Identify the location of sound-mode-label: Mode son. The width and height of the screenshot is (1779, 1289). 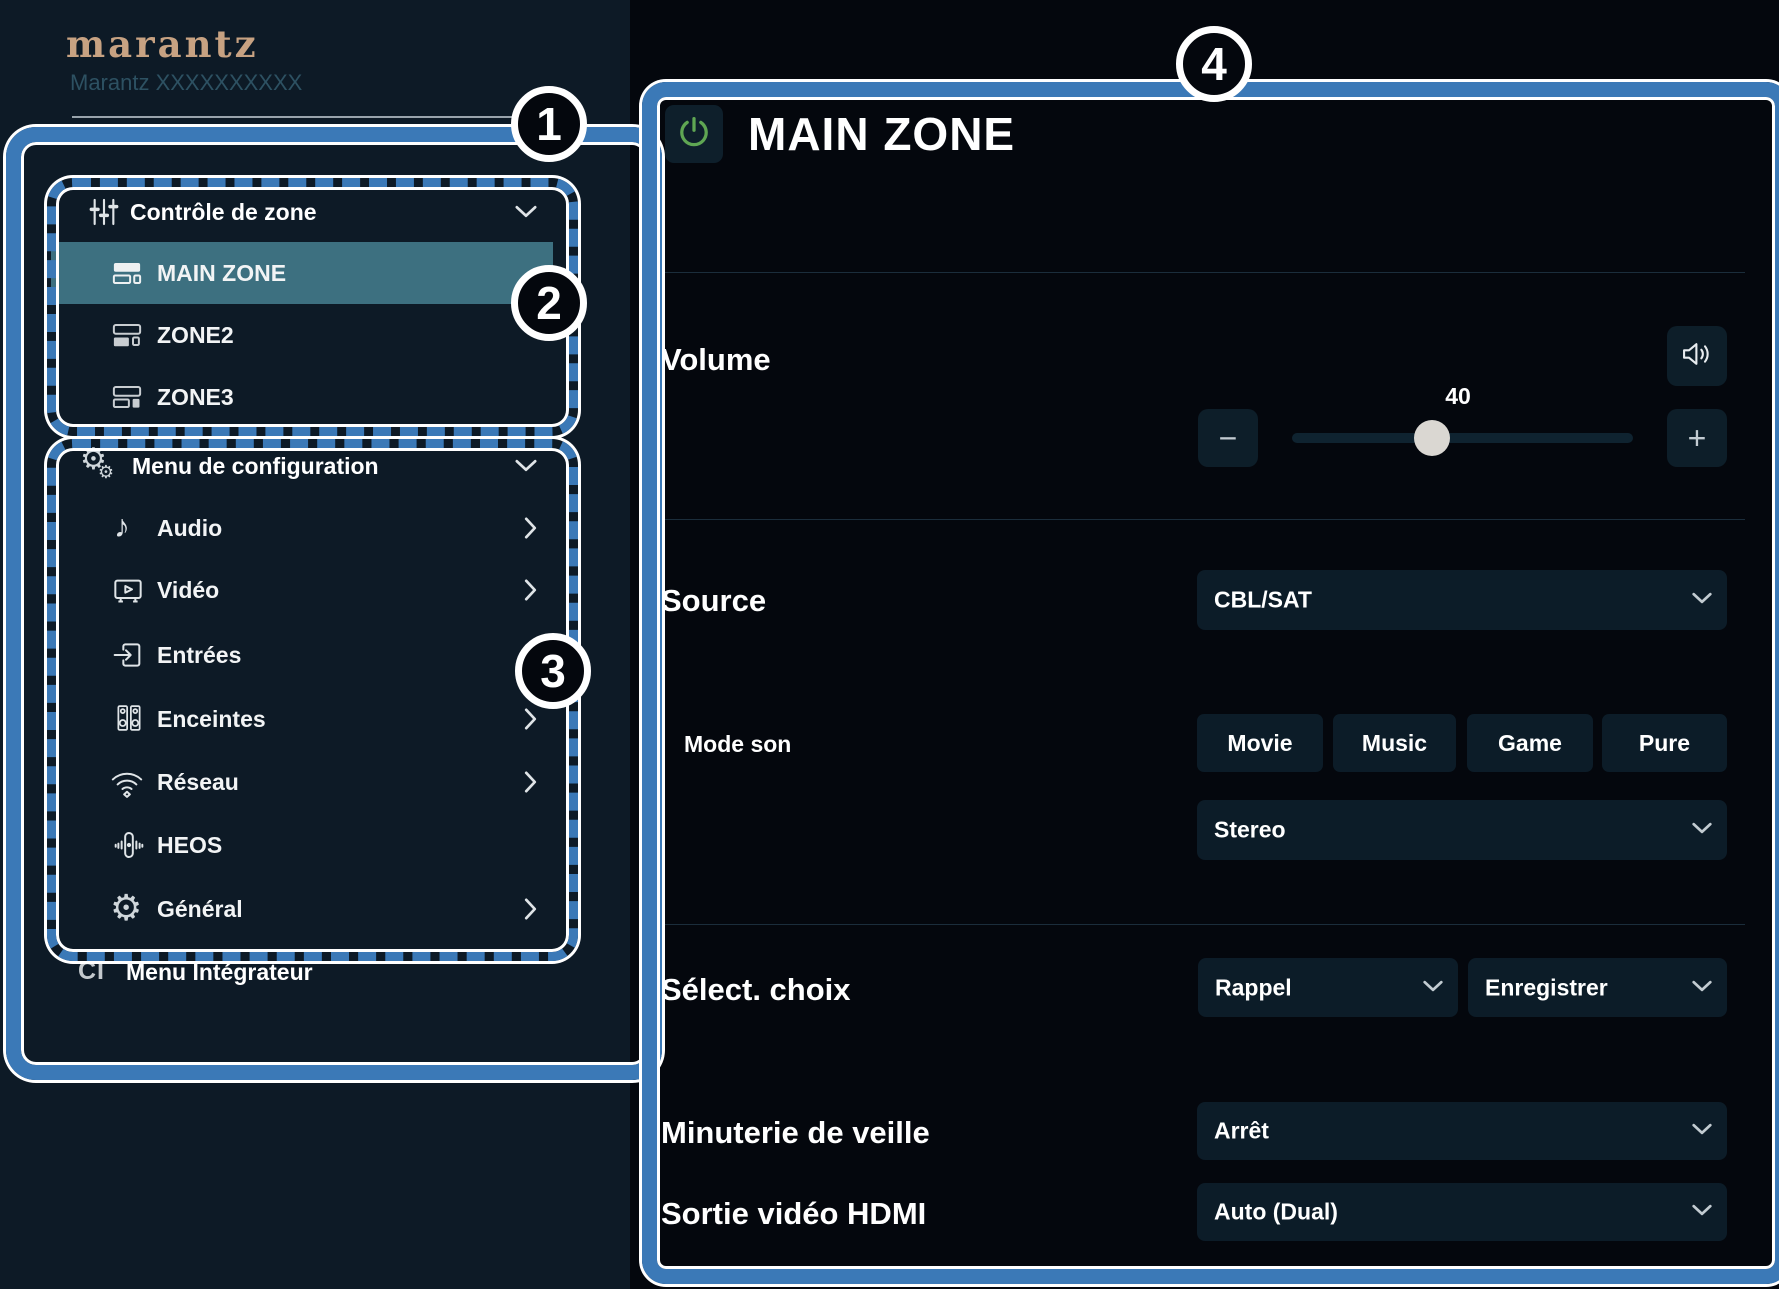
(738, 744).